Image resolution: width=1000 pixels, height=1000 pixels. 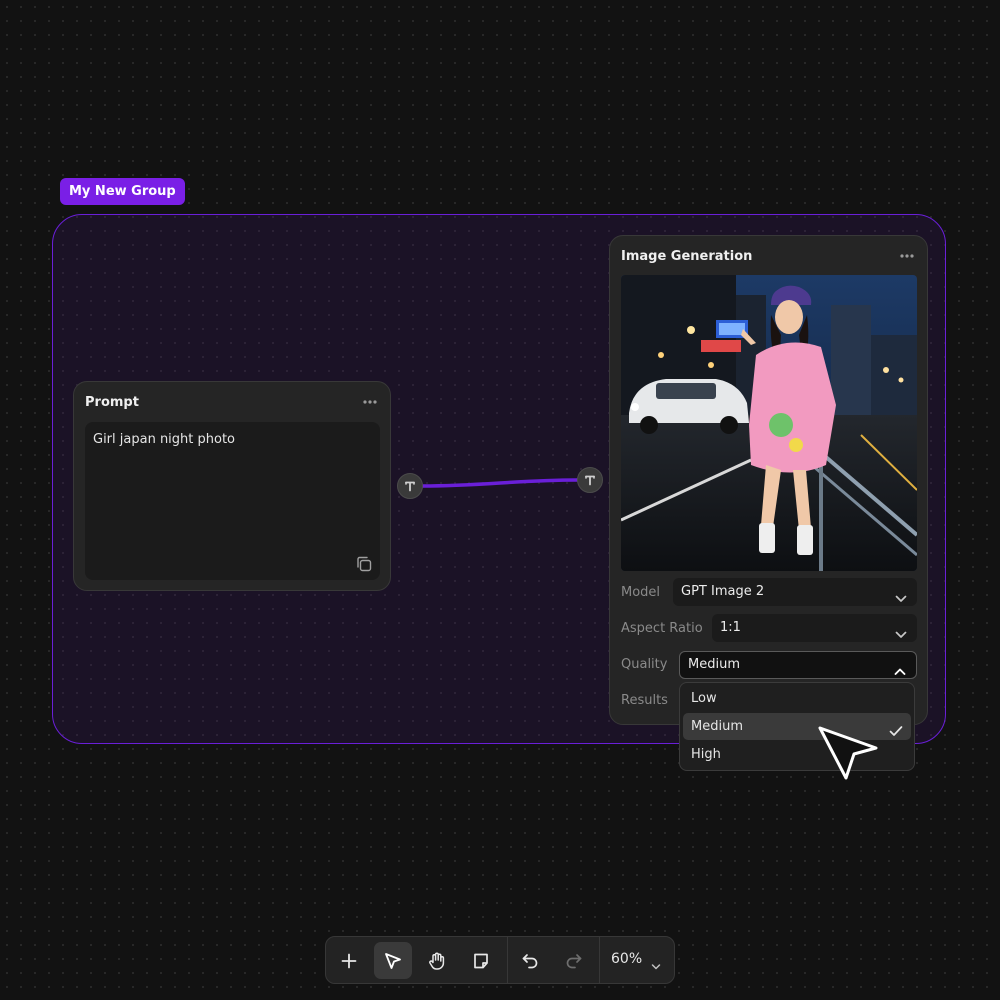 I want to click on quality-value: Medium, so click(x=714, y=664).